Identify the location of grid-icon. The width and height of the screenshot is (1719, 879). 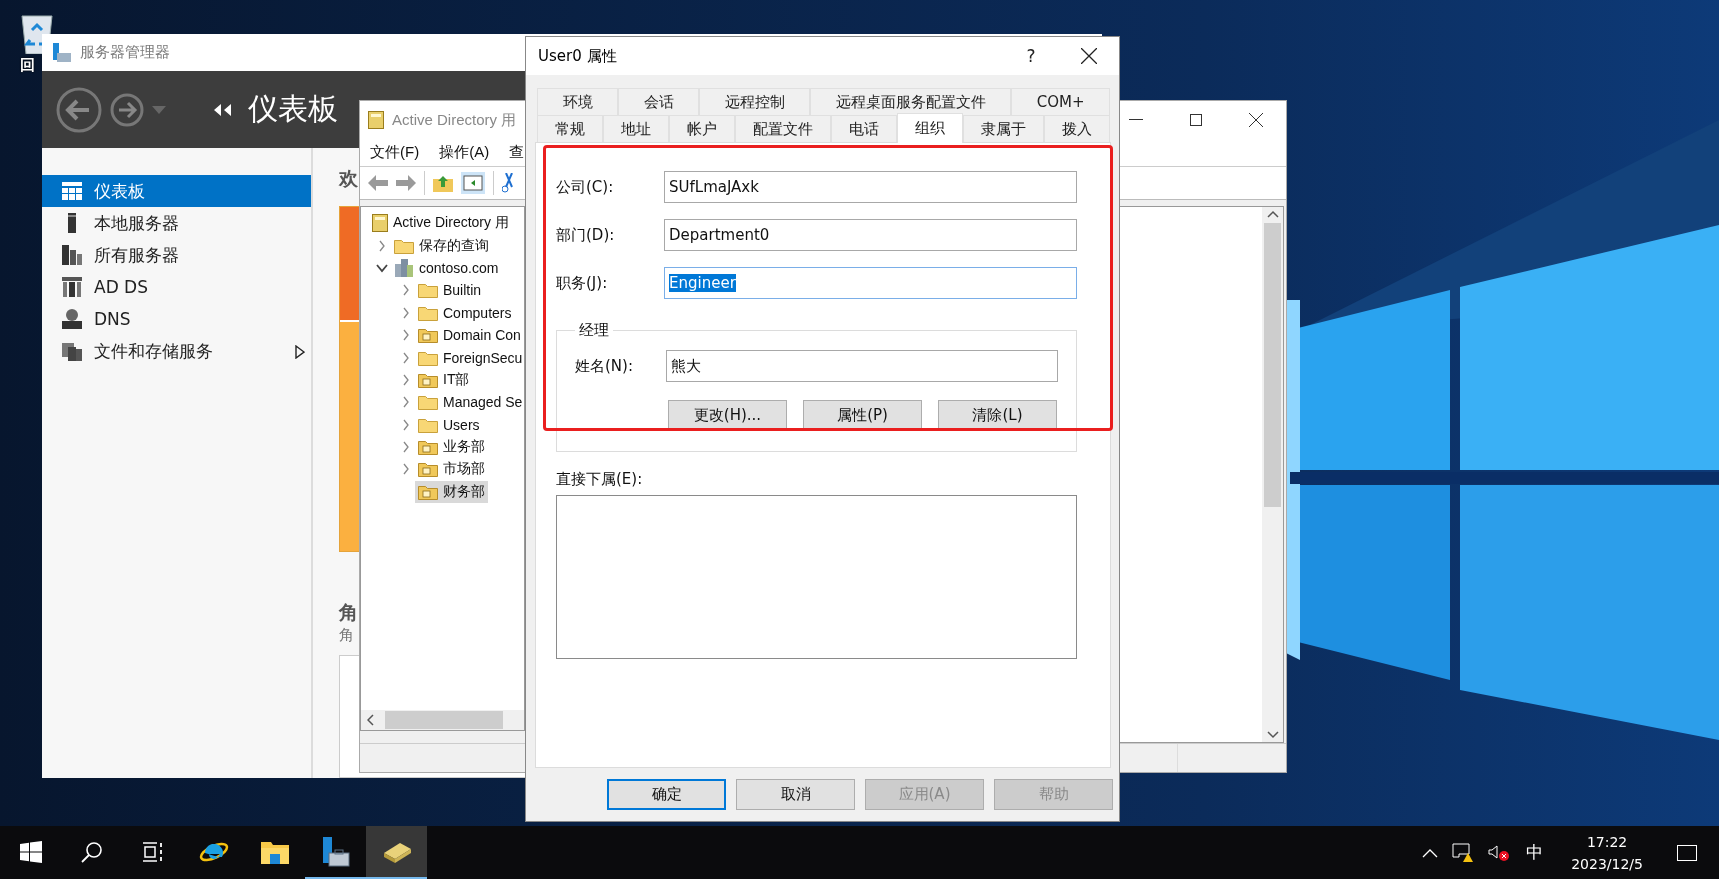
(72, 191).